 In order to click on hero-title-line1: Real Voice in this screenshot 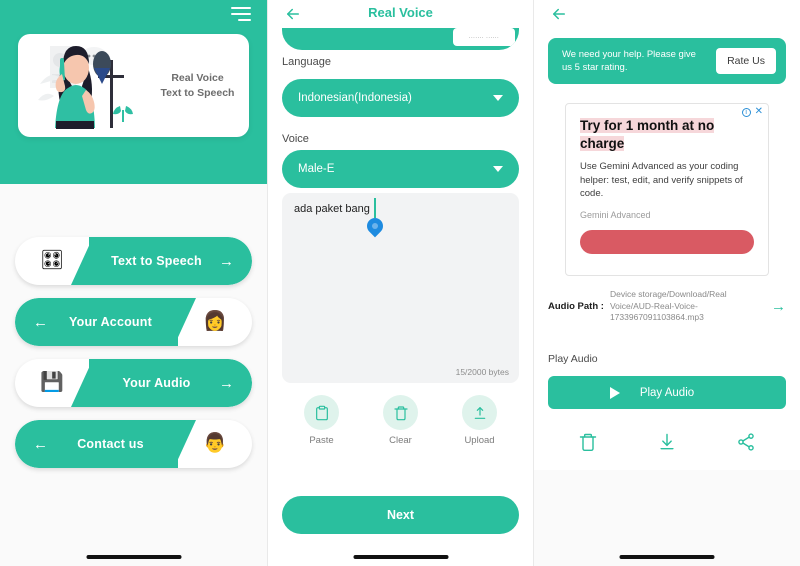, I will do `click(197, 77)`.